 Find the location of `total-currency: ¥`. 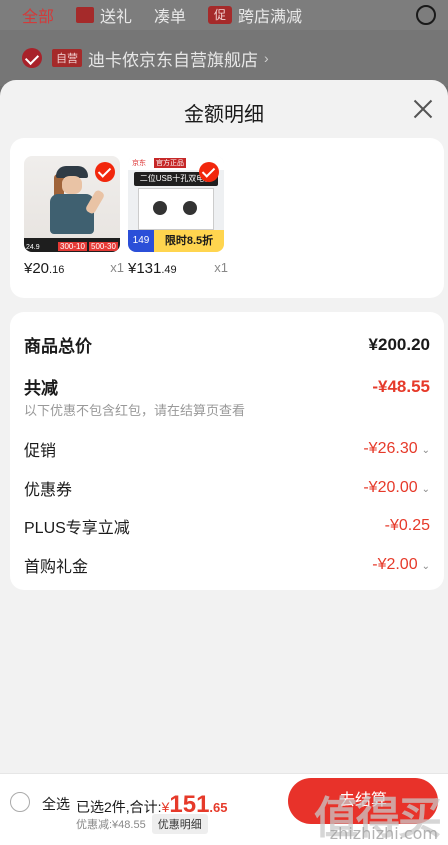

total-currency: ¥ is located at coordinates (165, 807).